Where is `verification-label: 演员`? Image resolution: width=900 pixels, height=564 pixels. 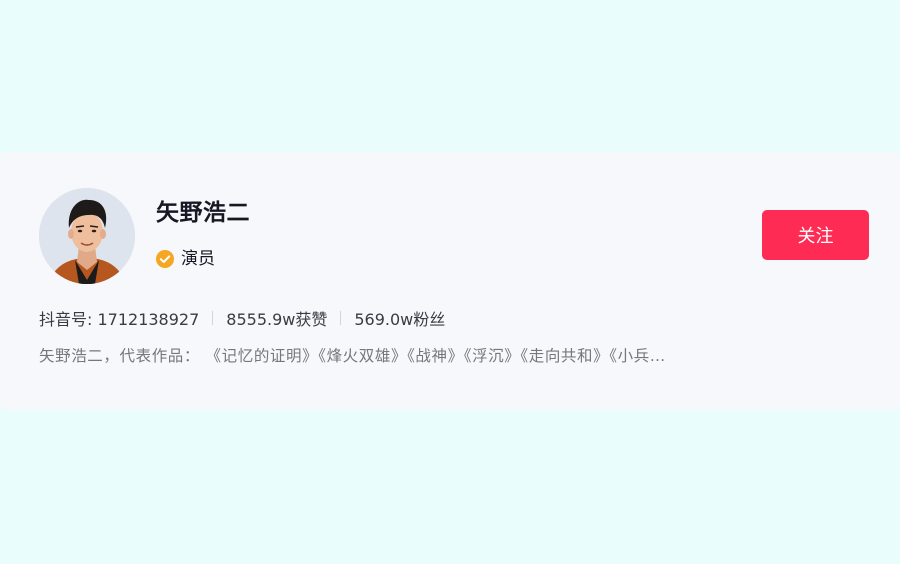 verification-label: 演员 is located at coordinates (198, 259).